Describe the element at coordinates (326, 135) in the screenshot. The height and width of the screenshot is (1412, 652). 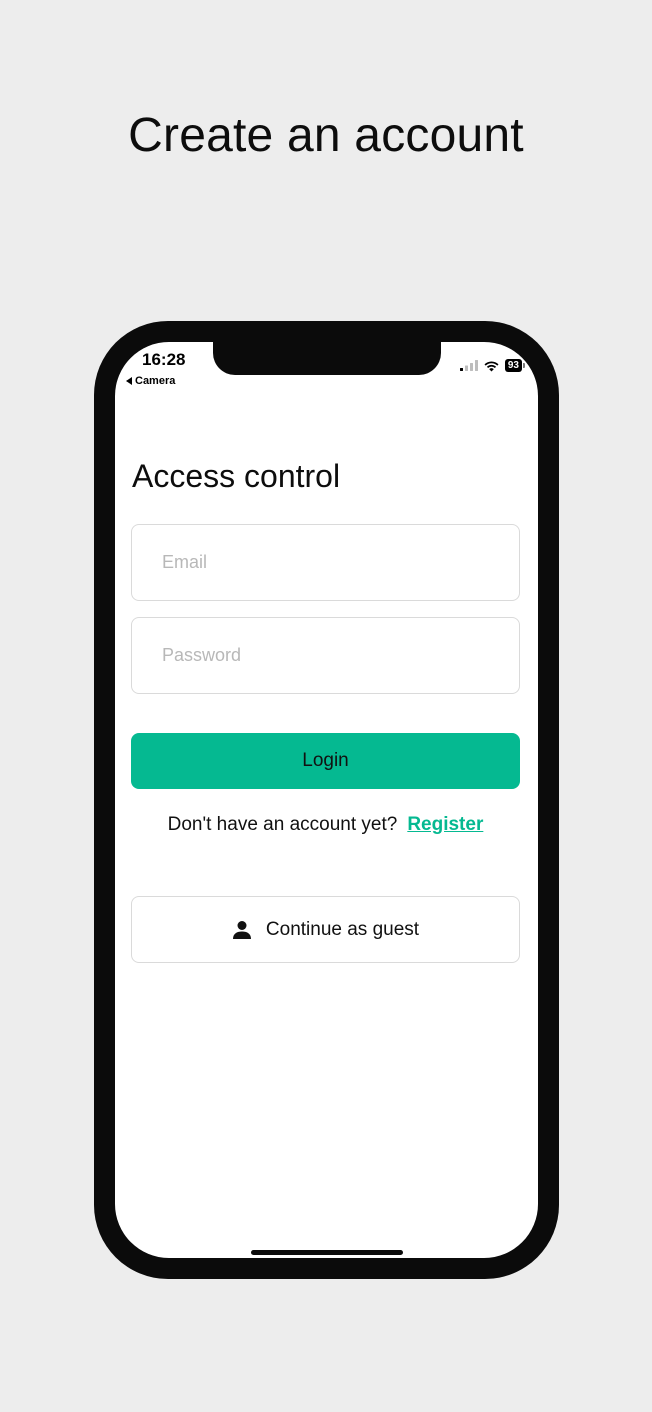
I see `page-headline: Create an account` at that location.